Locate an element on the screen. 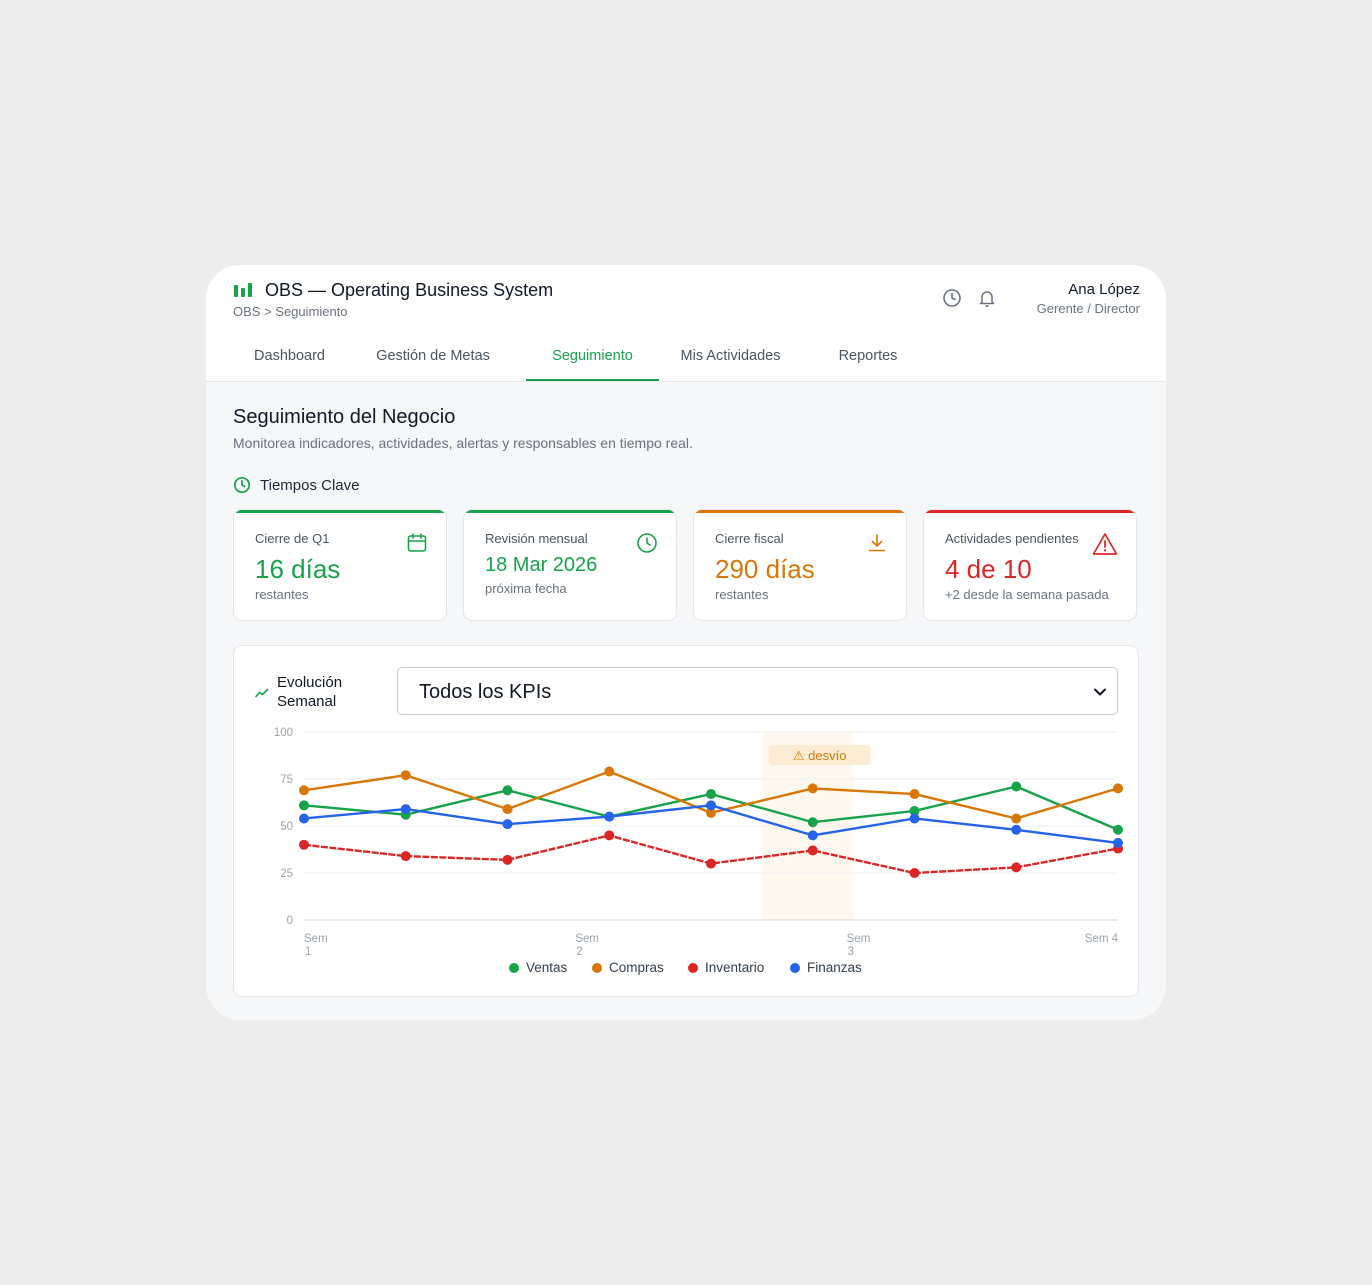  legend-label: Compras is located at coordinates (636, 967).